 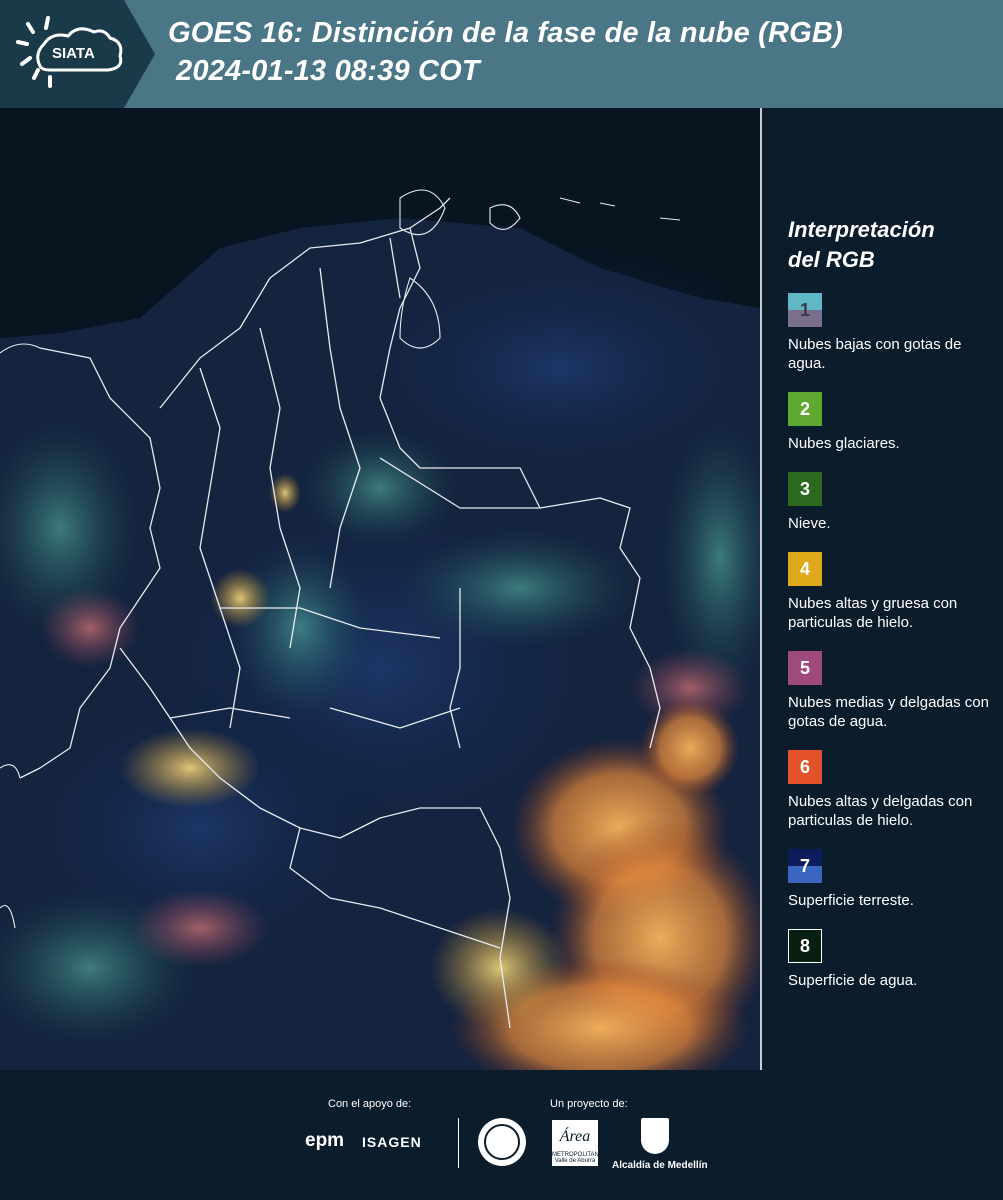 What do you see at coordinates (577, 1158) in the screenshot?
I see `area-logo-subtitle: METROPOLITANA Valle de Aburrá` at bounding box center [577, 1158].